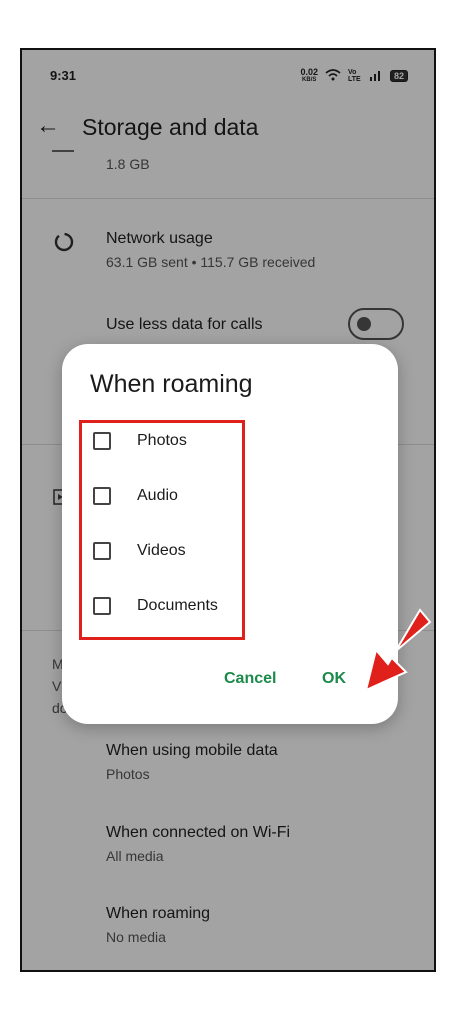 The image size is (458, 1024). I want to click on option-label: Videos, so click(161, 550).